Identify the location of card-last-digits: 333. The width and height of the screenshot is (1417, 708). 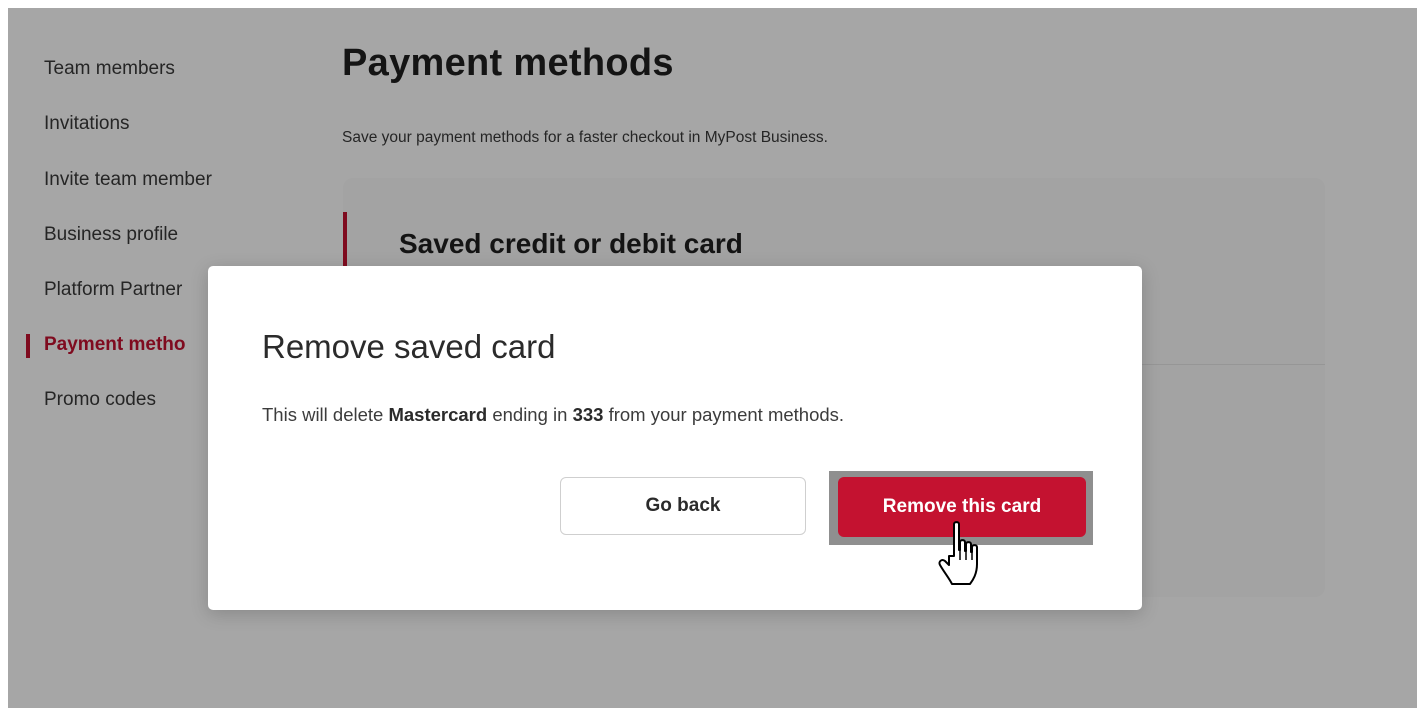
(588, 414).